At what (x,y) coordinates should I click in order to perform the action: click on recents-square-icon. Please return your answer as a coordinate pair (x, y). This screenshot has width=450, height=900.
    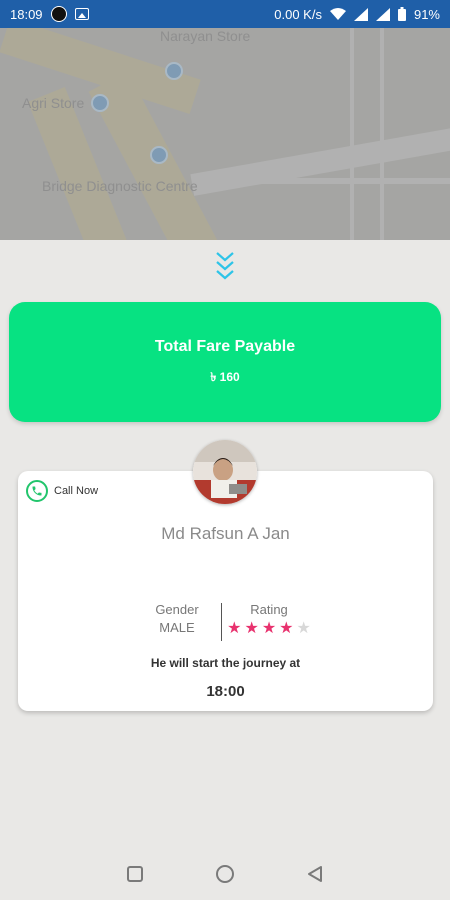
    Looking at the image, I should click on (135, 874).